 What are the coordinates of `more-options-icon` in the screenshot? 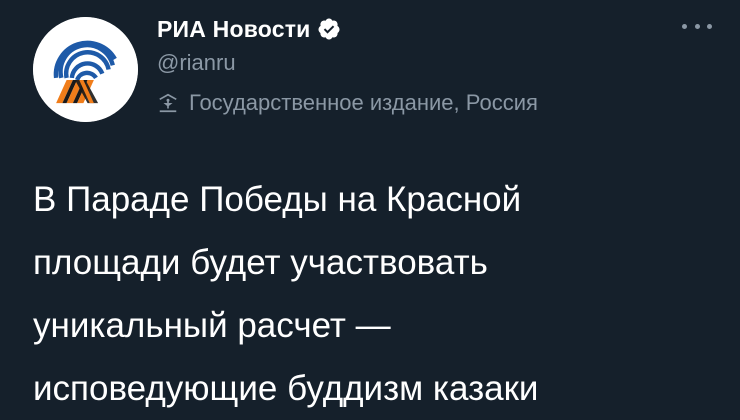 It's located at (697, 26).